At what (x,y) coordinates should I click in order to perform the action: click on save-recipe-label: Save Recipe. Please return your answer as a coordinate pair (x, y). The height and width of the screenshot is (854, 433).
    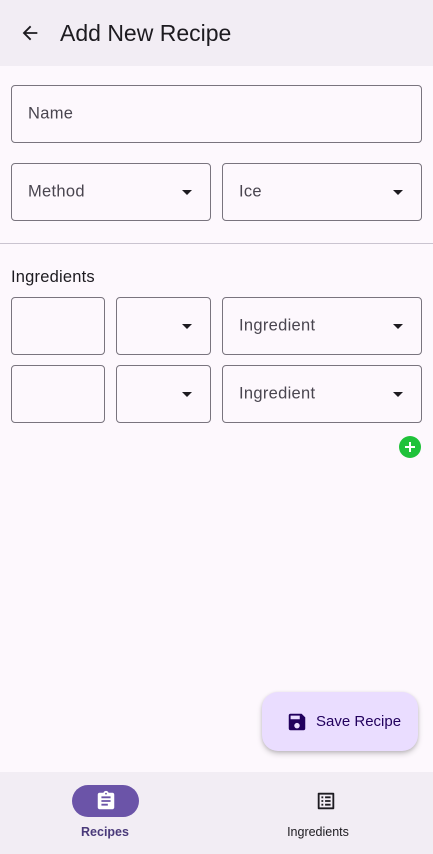
    Looking at the image, I should click on (359, 721).